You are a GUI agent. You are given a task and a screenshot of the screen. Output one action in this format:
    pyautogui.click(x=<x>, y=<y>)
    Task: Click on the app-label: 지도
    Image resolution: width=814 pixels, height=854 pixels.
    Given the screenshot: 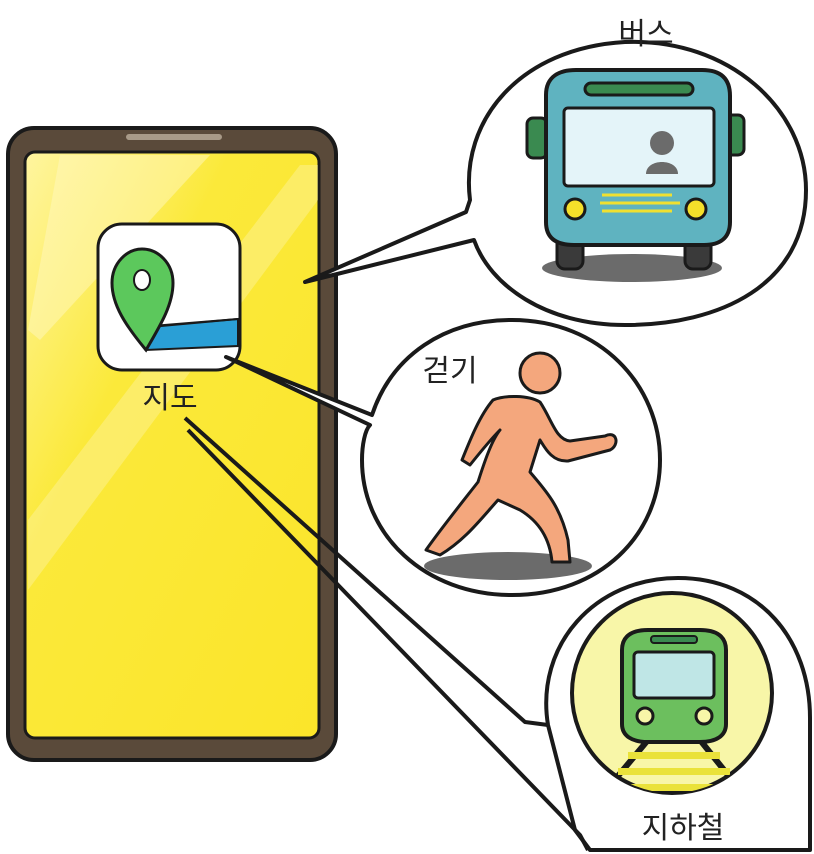 What is the action you would take?
    pyautogui.click(x=169, y=398)
    